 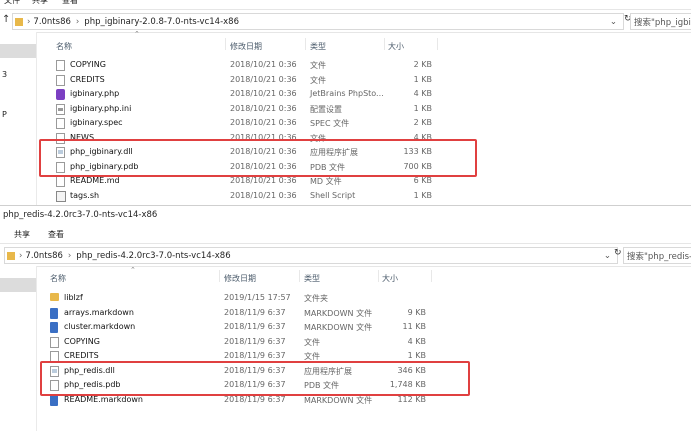 What do you see at coordinates (60, 109) in the screenshot?
I see `ini-file-icon` at bounding box center [60, 109].